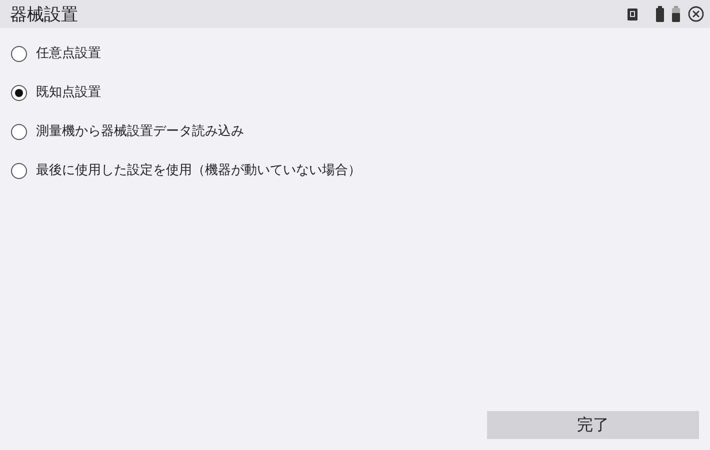 This screenshot has height=450, width=710. What do you see at coordinates (696, 14) in the screenshot?
I see `close-icon` at bounding box center [696, 14].